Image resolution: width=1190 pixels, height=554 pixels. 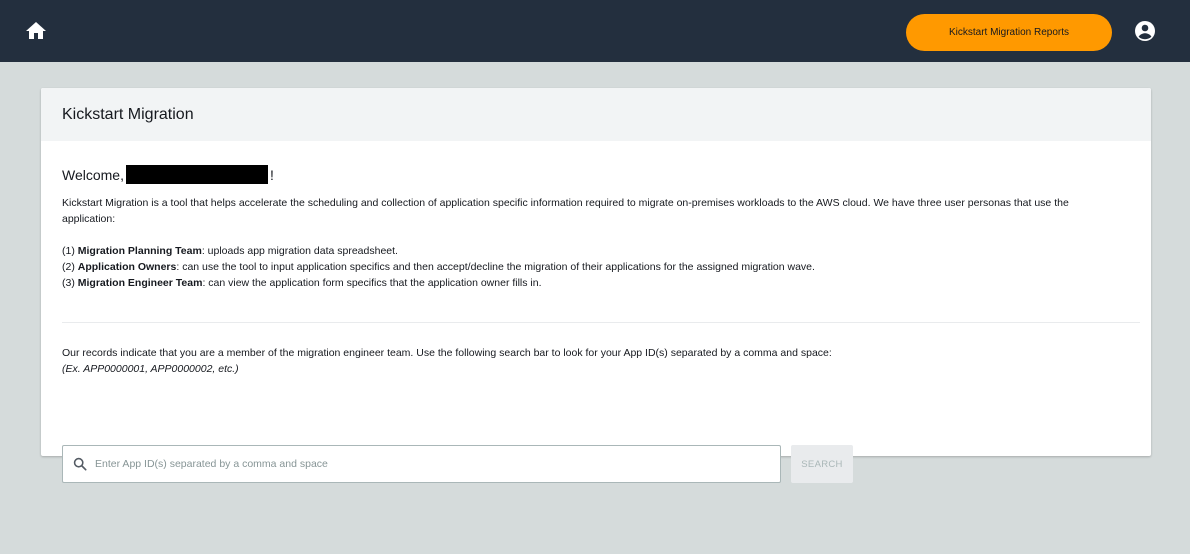 I want to click on account-circle-icon, so click(x=1145, y=31).